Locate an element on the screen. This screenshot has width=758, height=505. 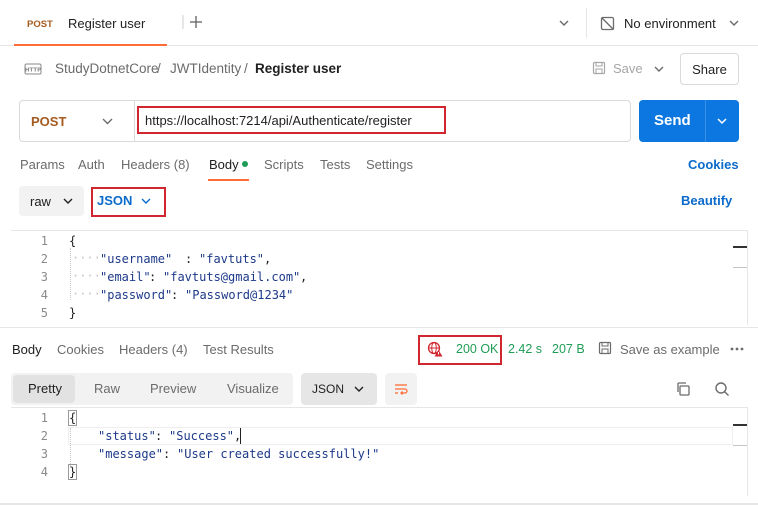
more-options-icon is located at coordinates (737, 349).